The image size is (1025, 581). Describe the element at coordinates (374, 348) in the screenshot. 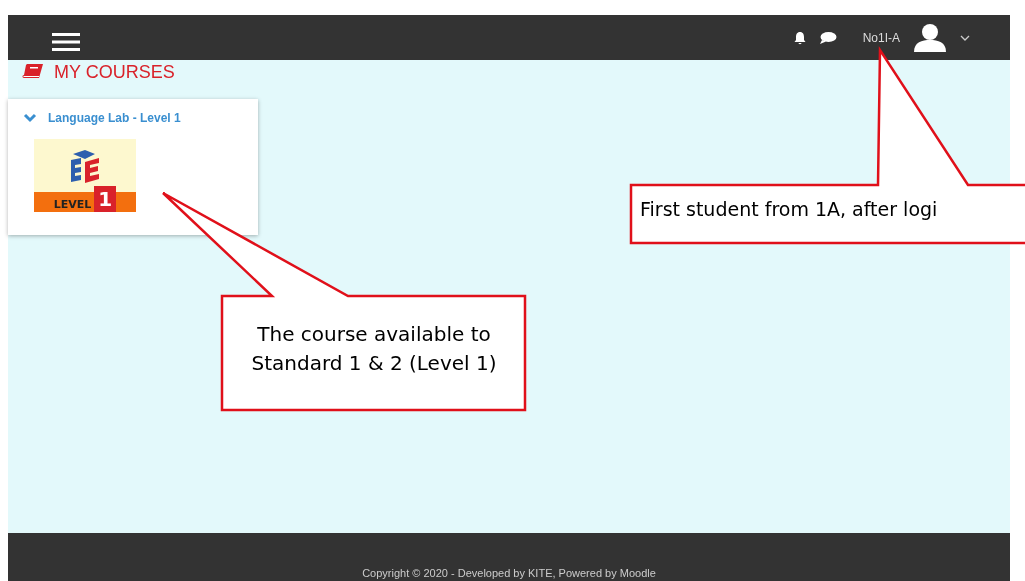

I see `callout-text: The course available to Standard 1 & 2 (Level 1)` at that location.